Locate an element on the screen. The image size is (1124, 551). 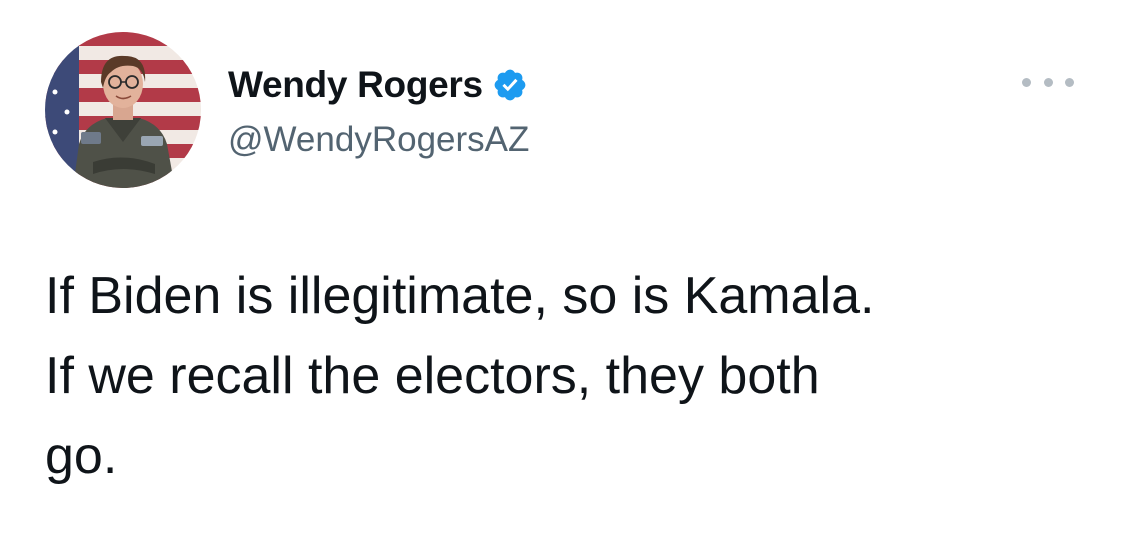
author-handle: @WendyRogersAZ is located at coordinates (378, 140).